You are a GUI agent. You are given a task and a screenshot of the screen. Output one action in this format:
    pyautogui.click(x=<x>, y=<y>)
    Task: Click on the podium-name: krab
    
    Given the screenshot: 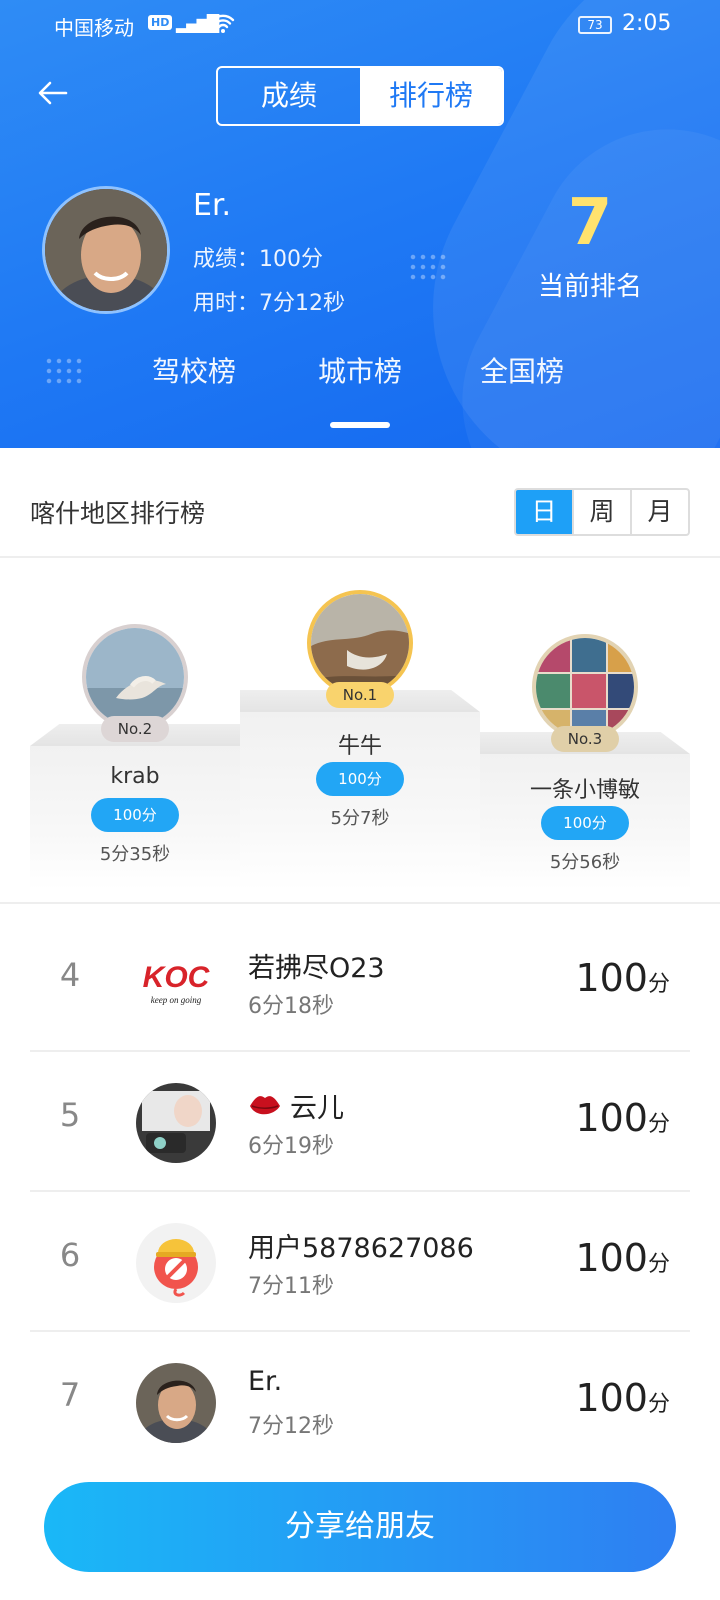 What is the action you would take?
    pyautogui.click(x=135, y=776)
    